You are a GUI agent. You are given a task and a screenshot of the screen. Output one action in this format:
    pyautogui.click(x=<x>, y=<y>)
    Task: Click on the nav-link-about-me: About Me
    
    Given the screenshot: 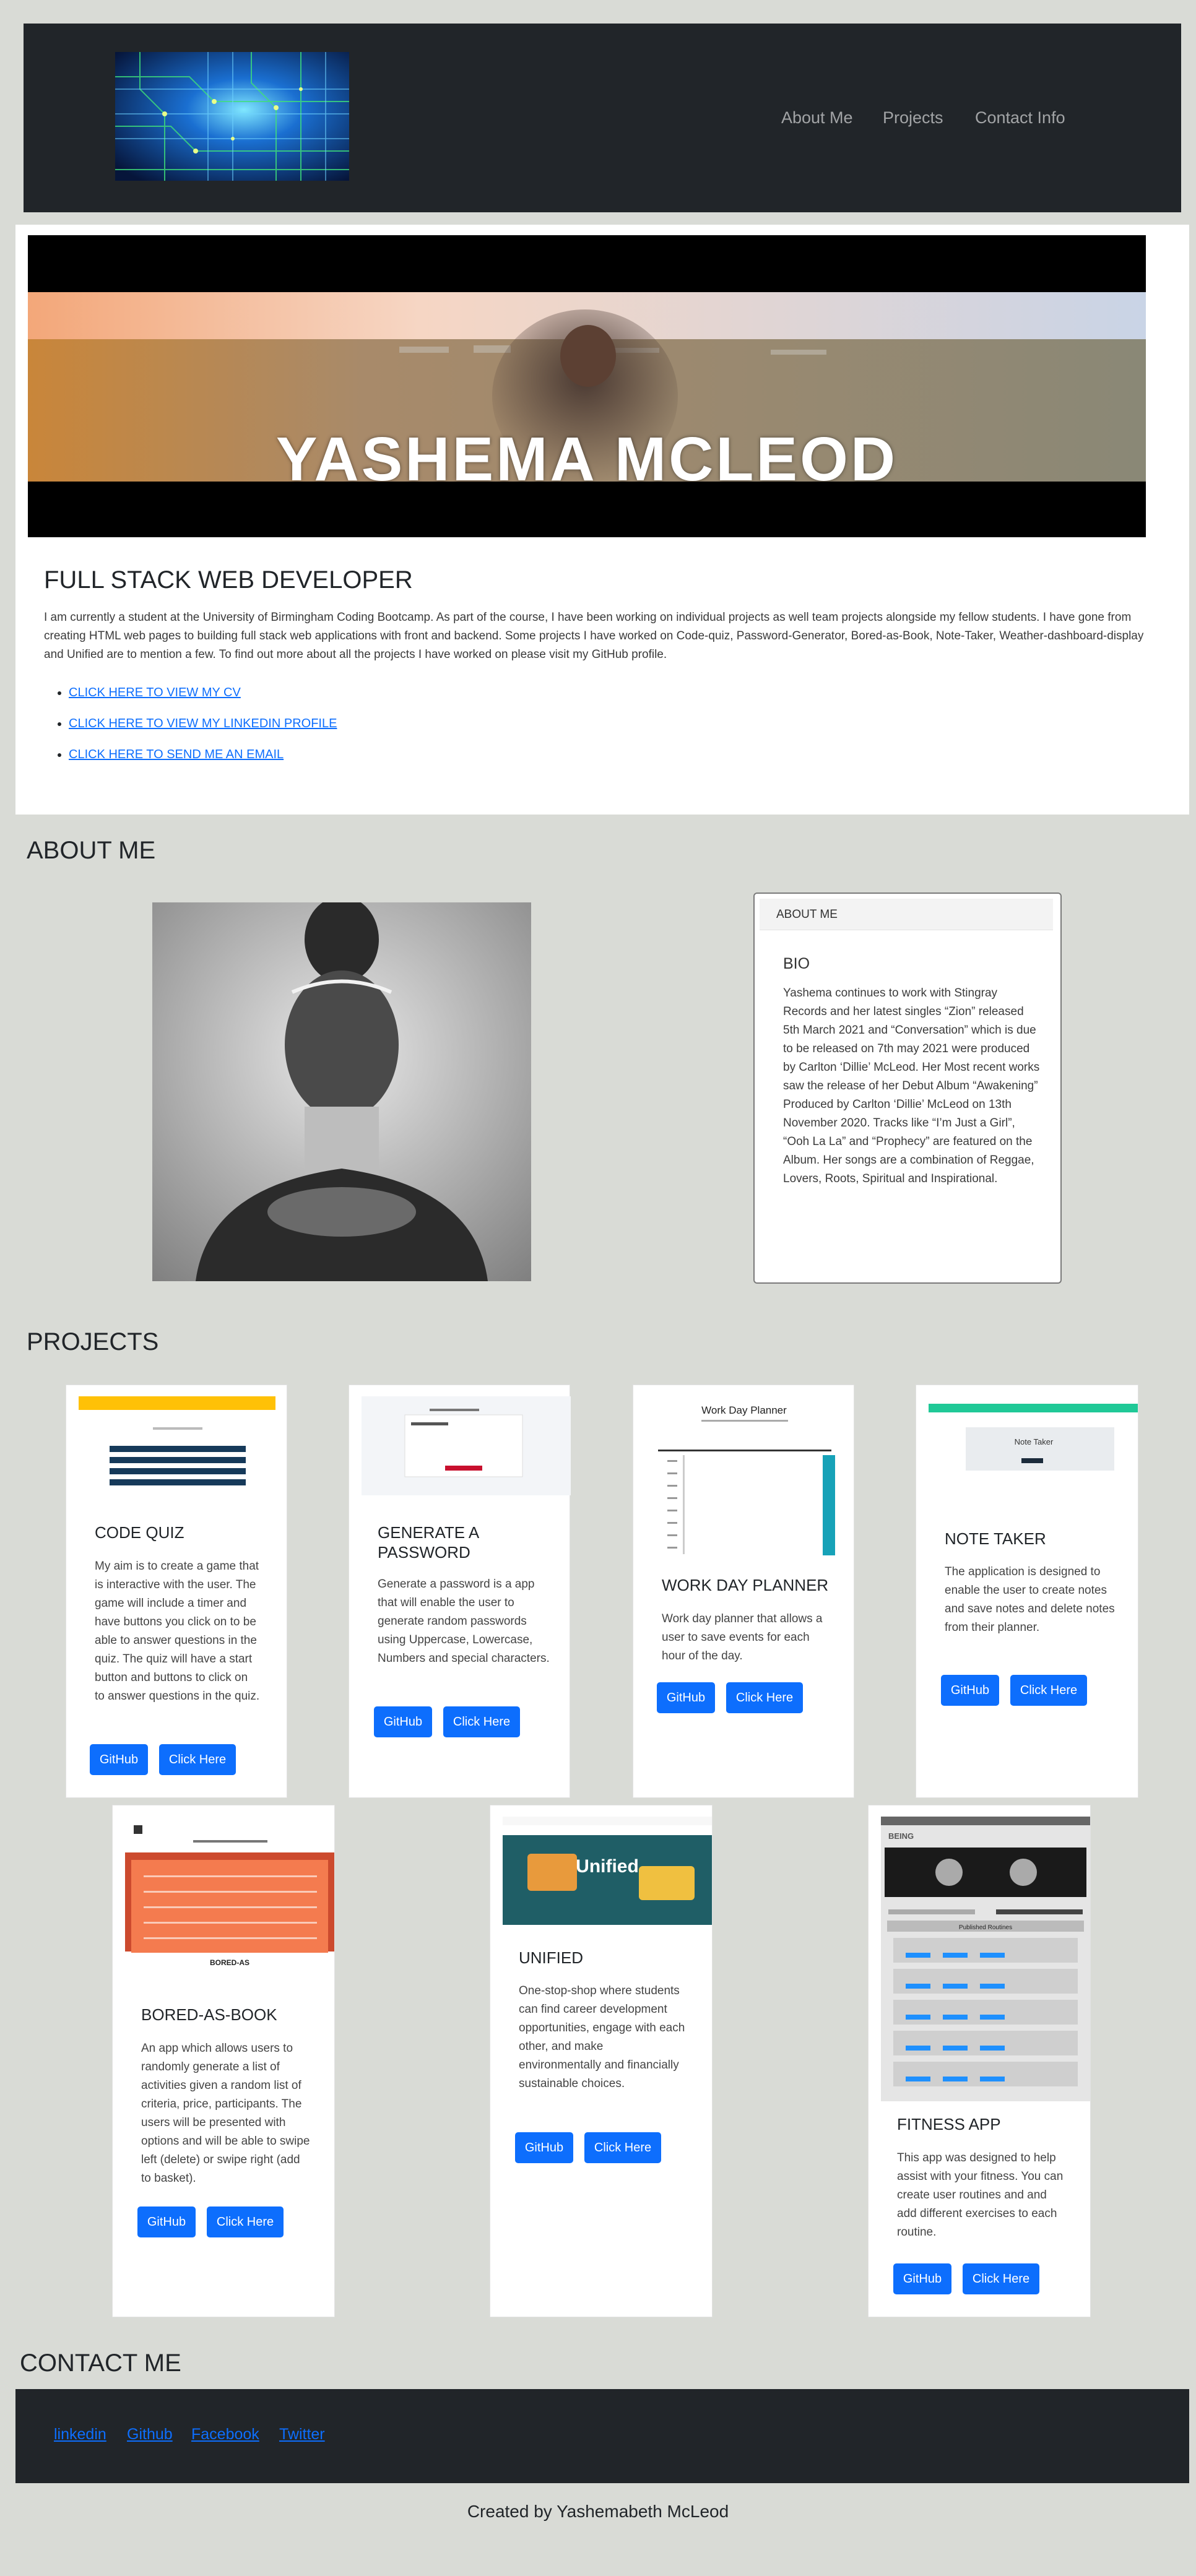 What is the action you would take?
    pyautogui.click(x=817, y=118)
    